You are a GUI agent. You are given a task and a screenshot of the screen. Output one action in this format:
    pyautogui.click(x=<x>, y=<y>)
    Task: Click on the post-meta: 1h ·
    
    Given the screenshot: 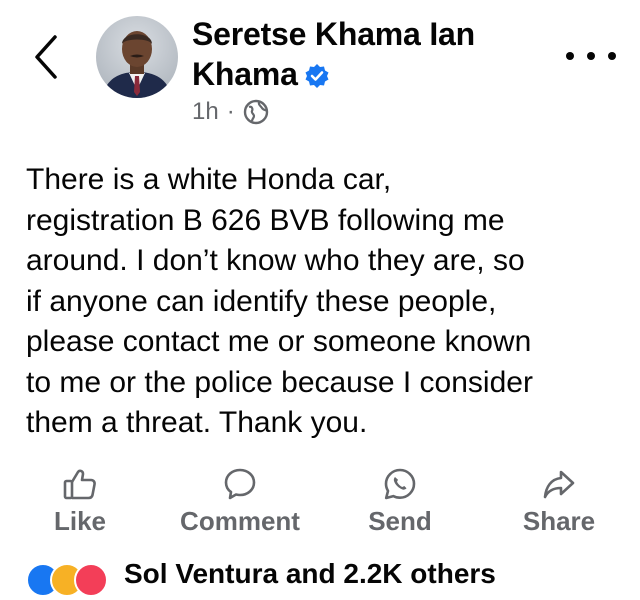 What is the action you would take?
    pyautogui.click(x=230, y=112)
    